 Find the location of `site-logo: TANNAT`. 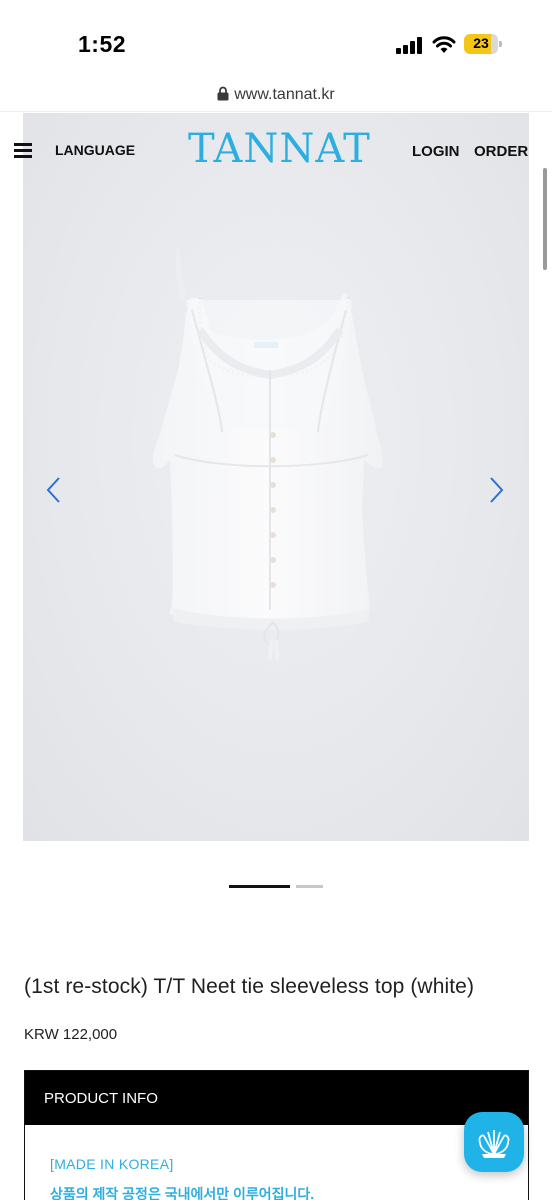

site-logo: TANNAT is located at coordinates (279, 149).